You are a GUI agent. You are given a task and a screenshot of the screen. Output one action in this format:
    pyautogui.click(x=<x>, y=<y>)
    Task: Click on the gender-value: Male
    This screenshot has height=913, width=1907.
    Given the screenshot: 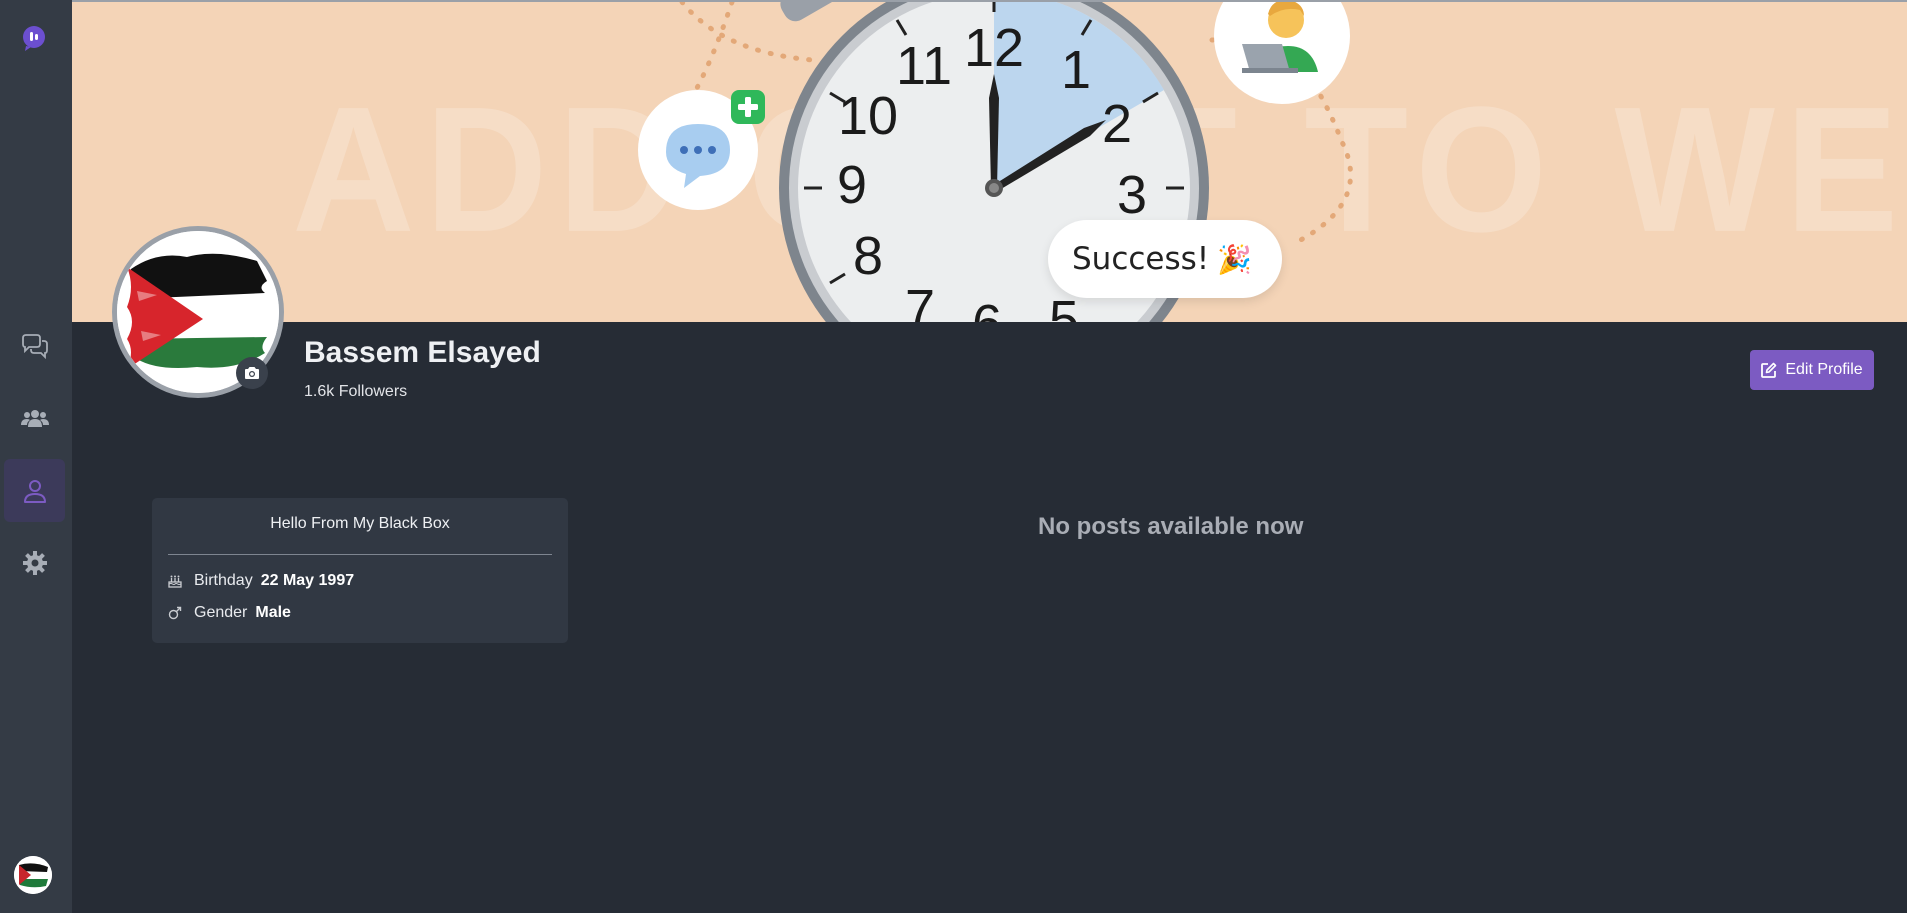 What is the action you would take?
    pyautogui.click(x=273, y=612)
    